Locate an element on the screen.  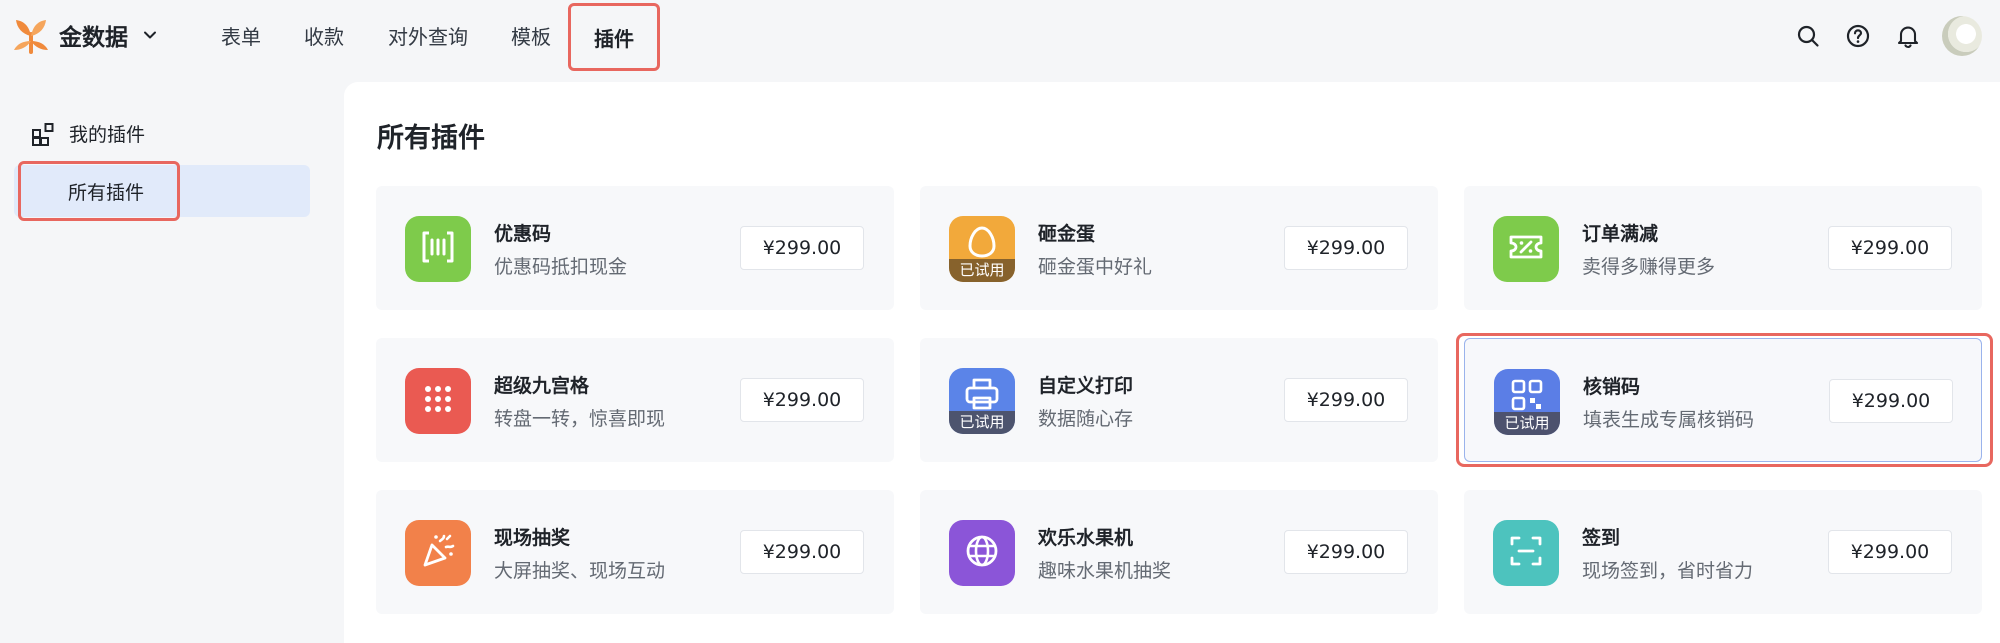
ticket-icon is located at coordinates (1526, 249).